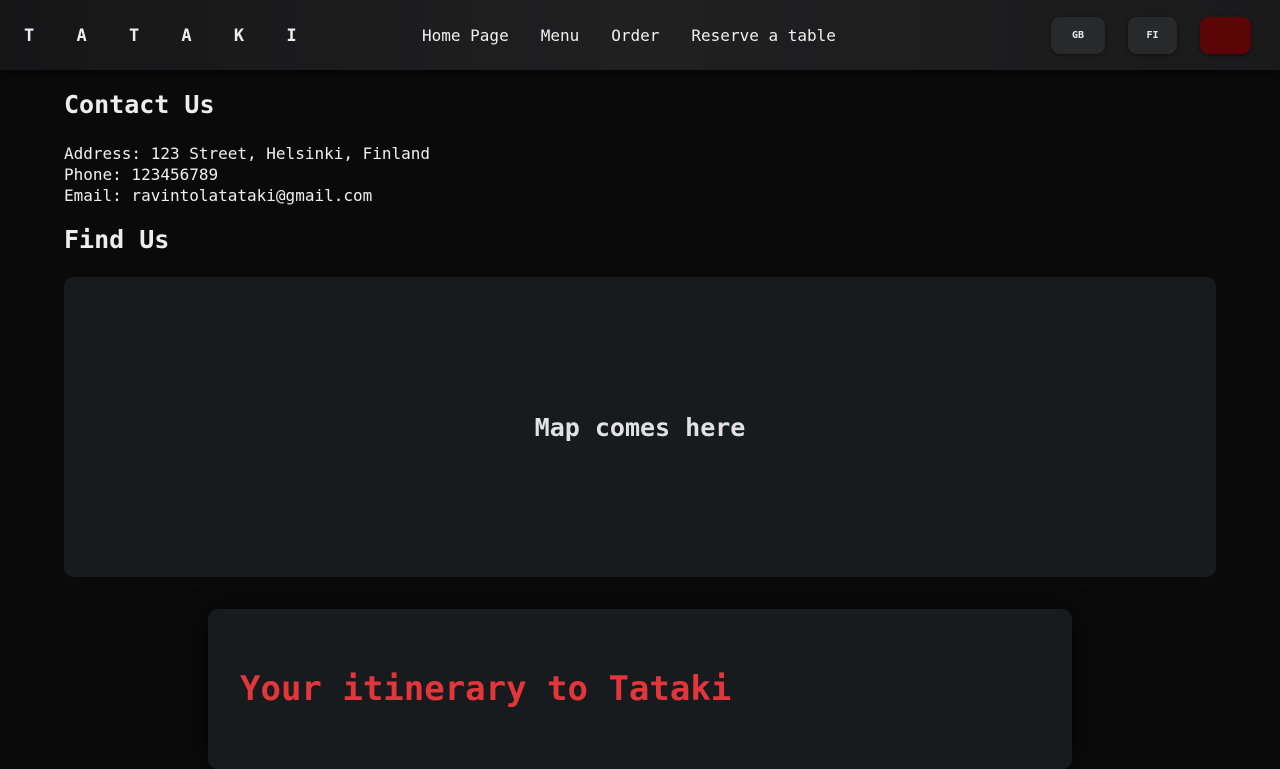 Image resolution: width=1280 pixels, height=769 pixels. What do you see at coordinates (139, 104) in the screenshot?
I see `contact-heading: Contact Us` at bounding box center [139, 104].